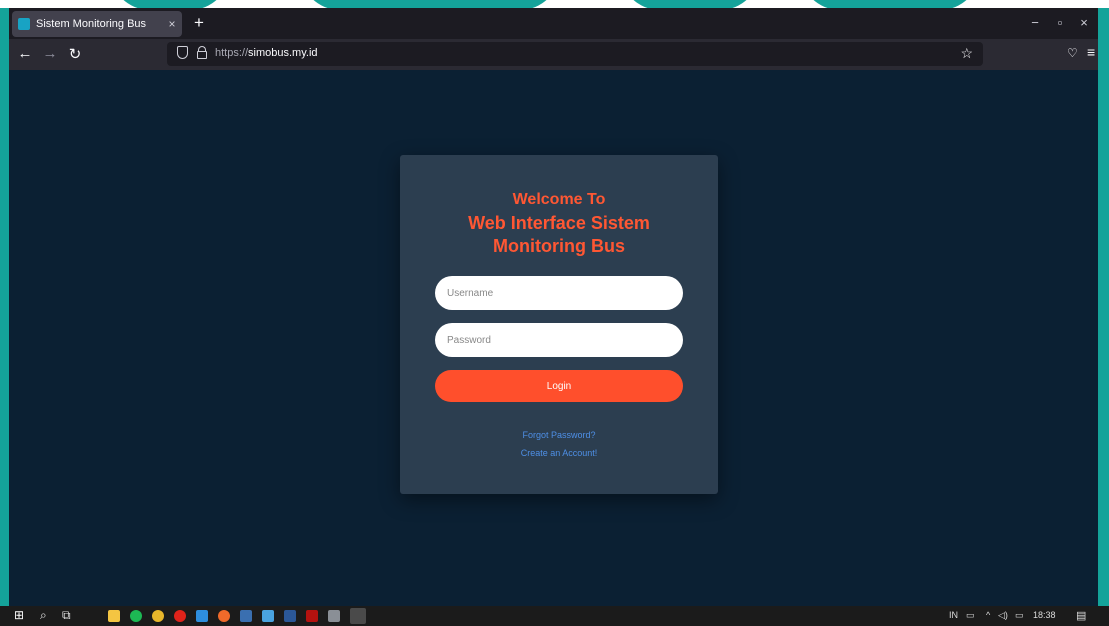 The width and height of the screenshot is (1109, 626). I want to click on tracking-shield-icon, so click(182, 52).